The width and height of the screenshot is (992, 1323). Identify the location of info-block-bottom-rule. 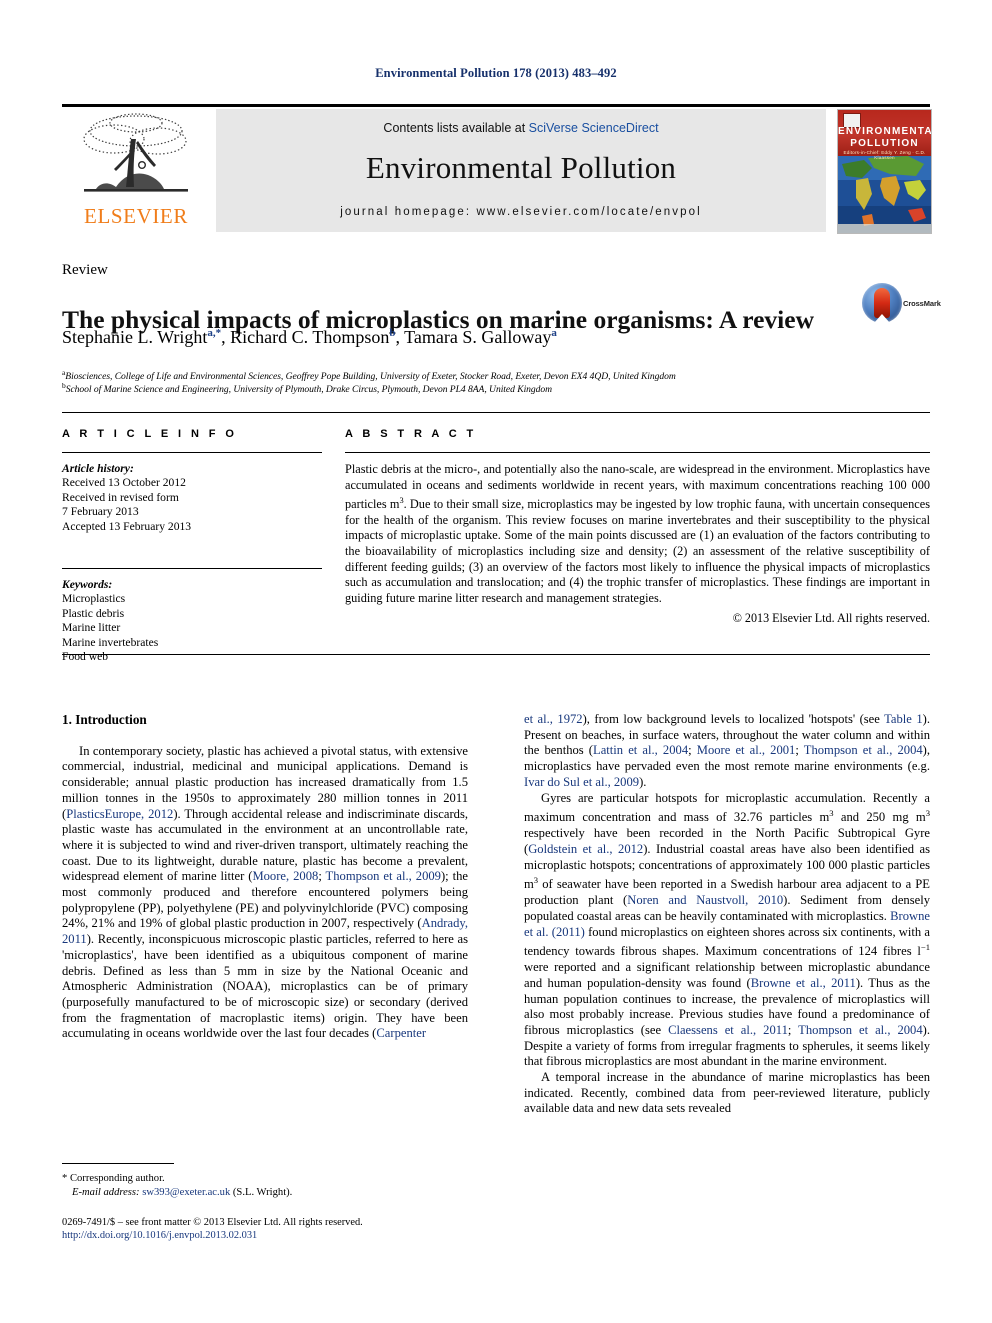
(496, 654).